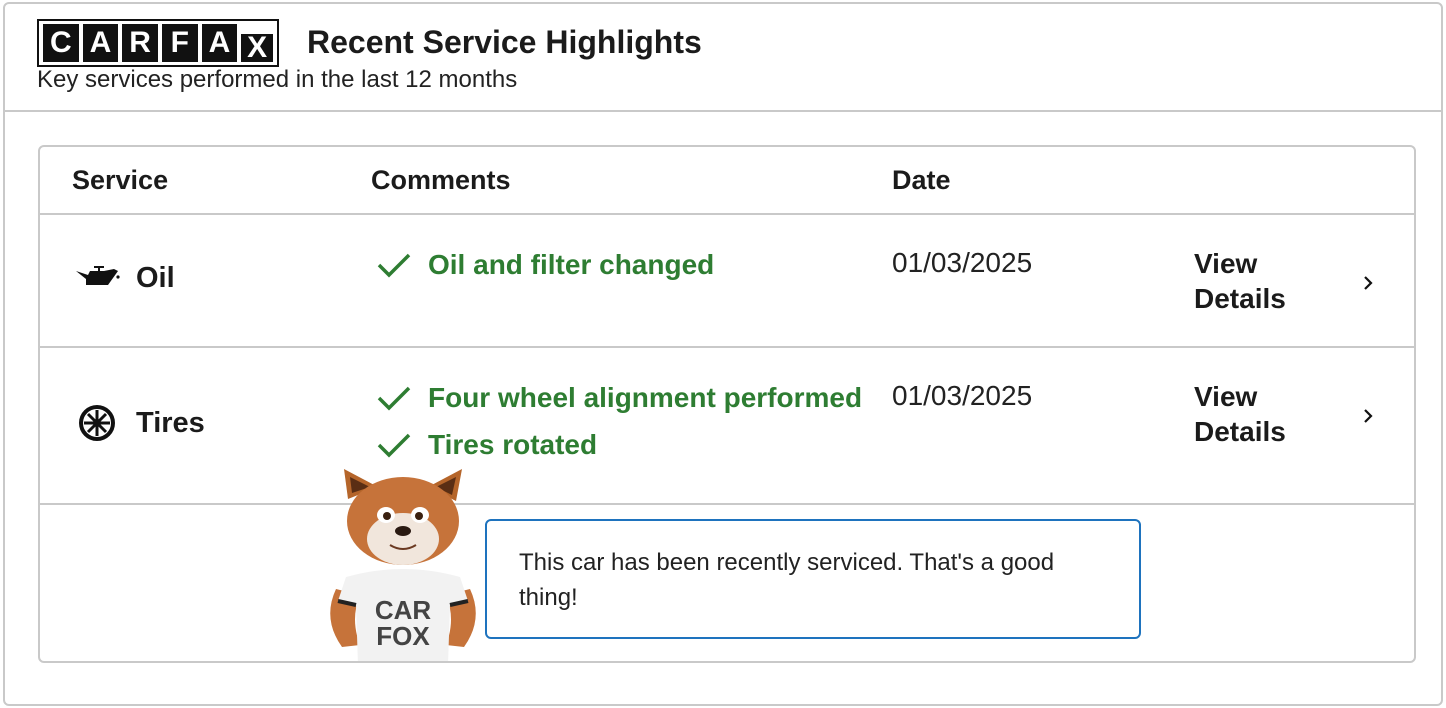 Image resolution: width=1446 pixels, height=708 pixels. Describe the element at coordinates (921, 180) in the screenshot. I see `column-header-date: Date` at that location.